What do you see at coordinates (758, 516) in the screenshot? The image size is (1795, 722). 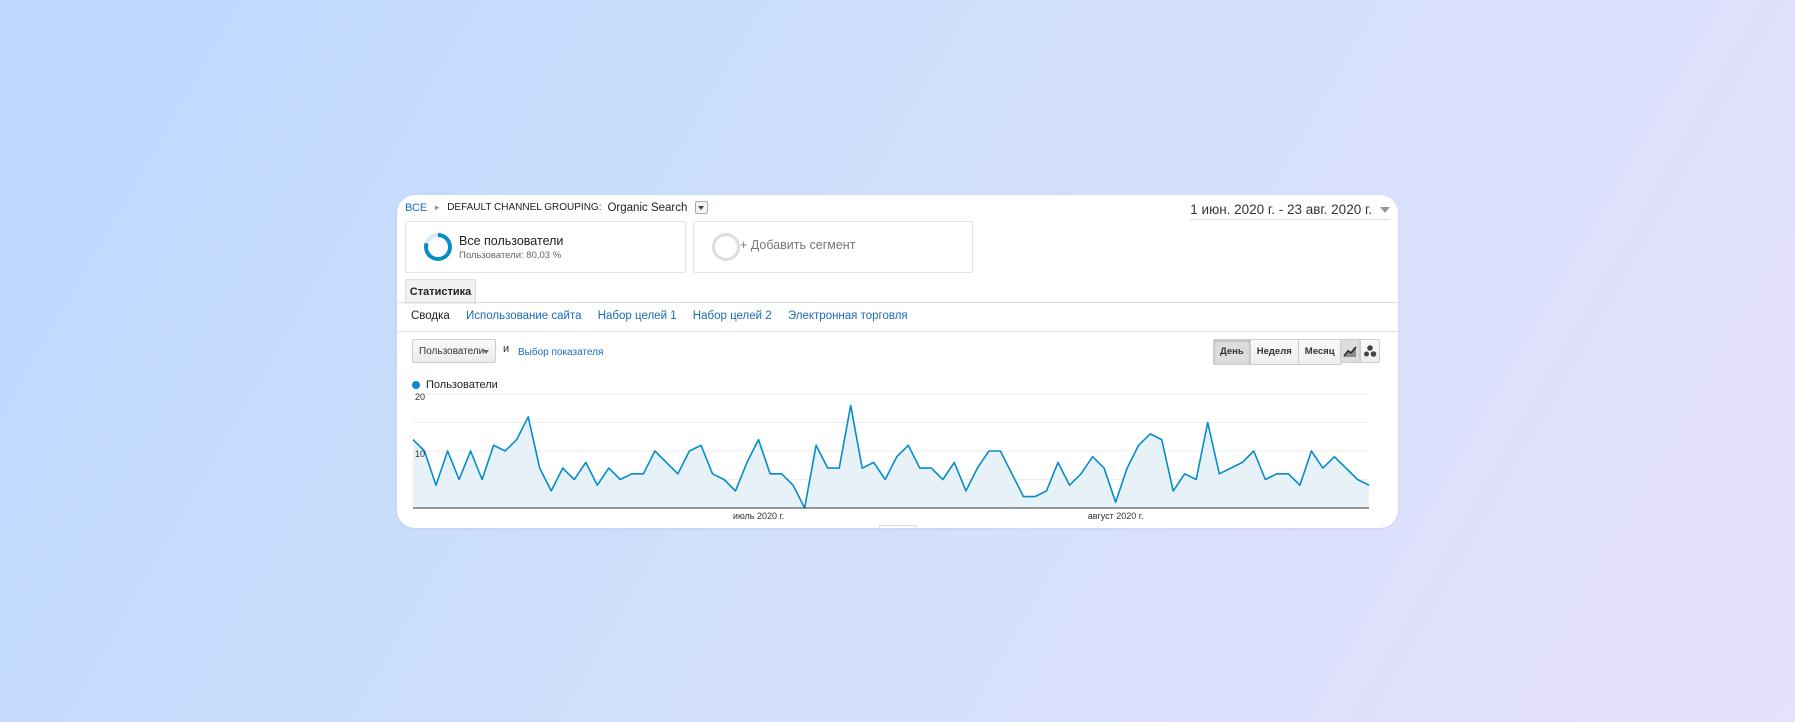 I see `x-tick-label: июль 2020 г.` at bounding box center [758, 516].